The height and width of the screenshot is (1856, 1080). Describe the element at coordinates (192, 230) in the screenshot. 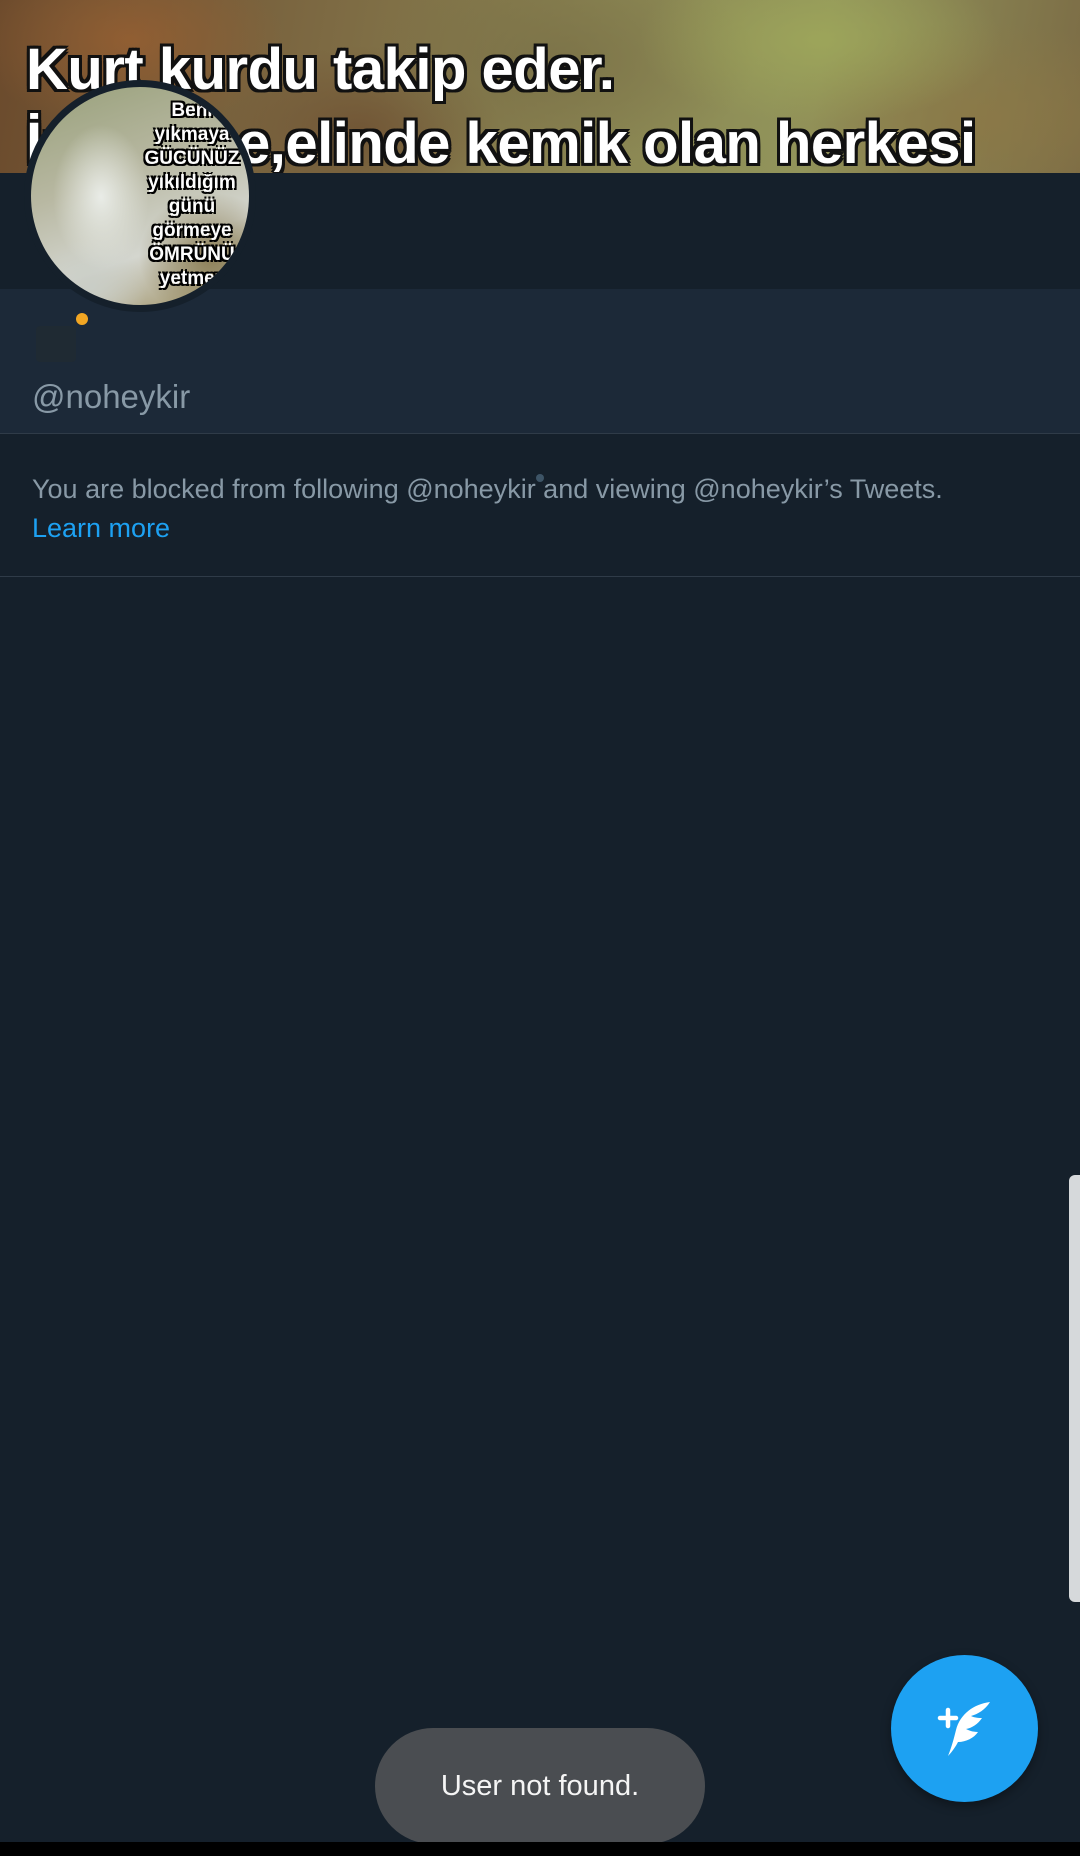

I see `avatar-caption-line: görmeye` at that location.